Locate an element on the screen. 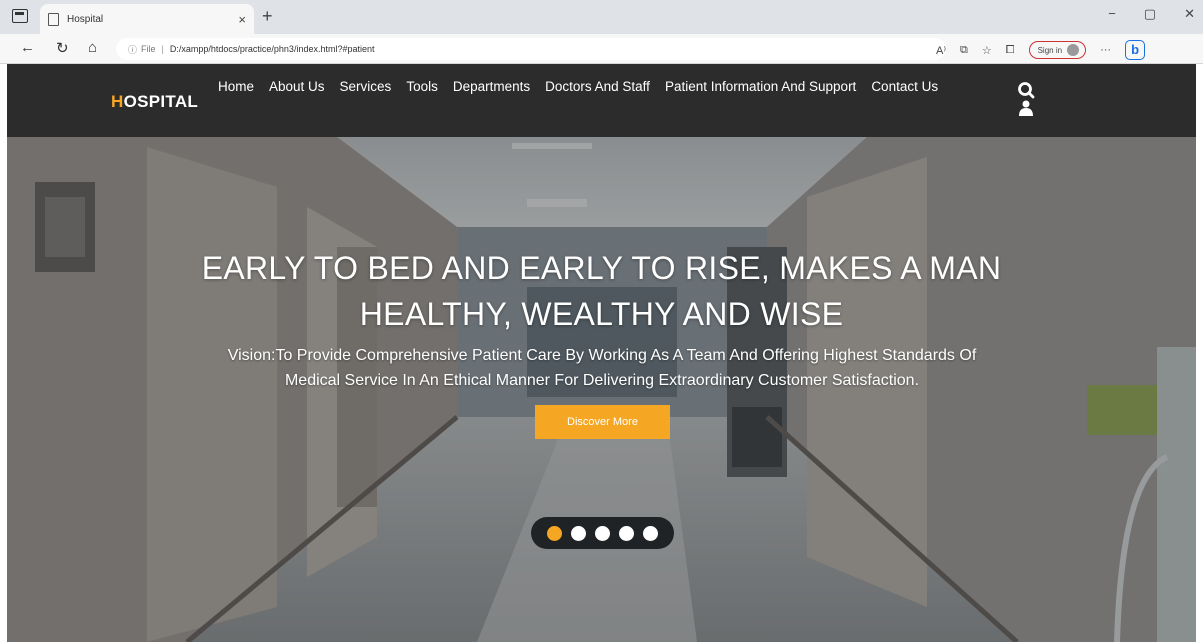 This screenshot has height=642, width=1203. nav-departments: Departments is located at coordinates (491, 86).